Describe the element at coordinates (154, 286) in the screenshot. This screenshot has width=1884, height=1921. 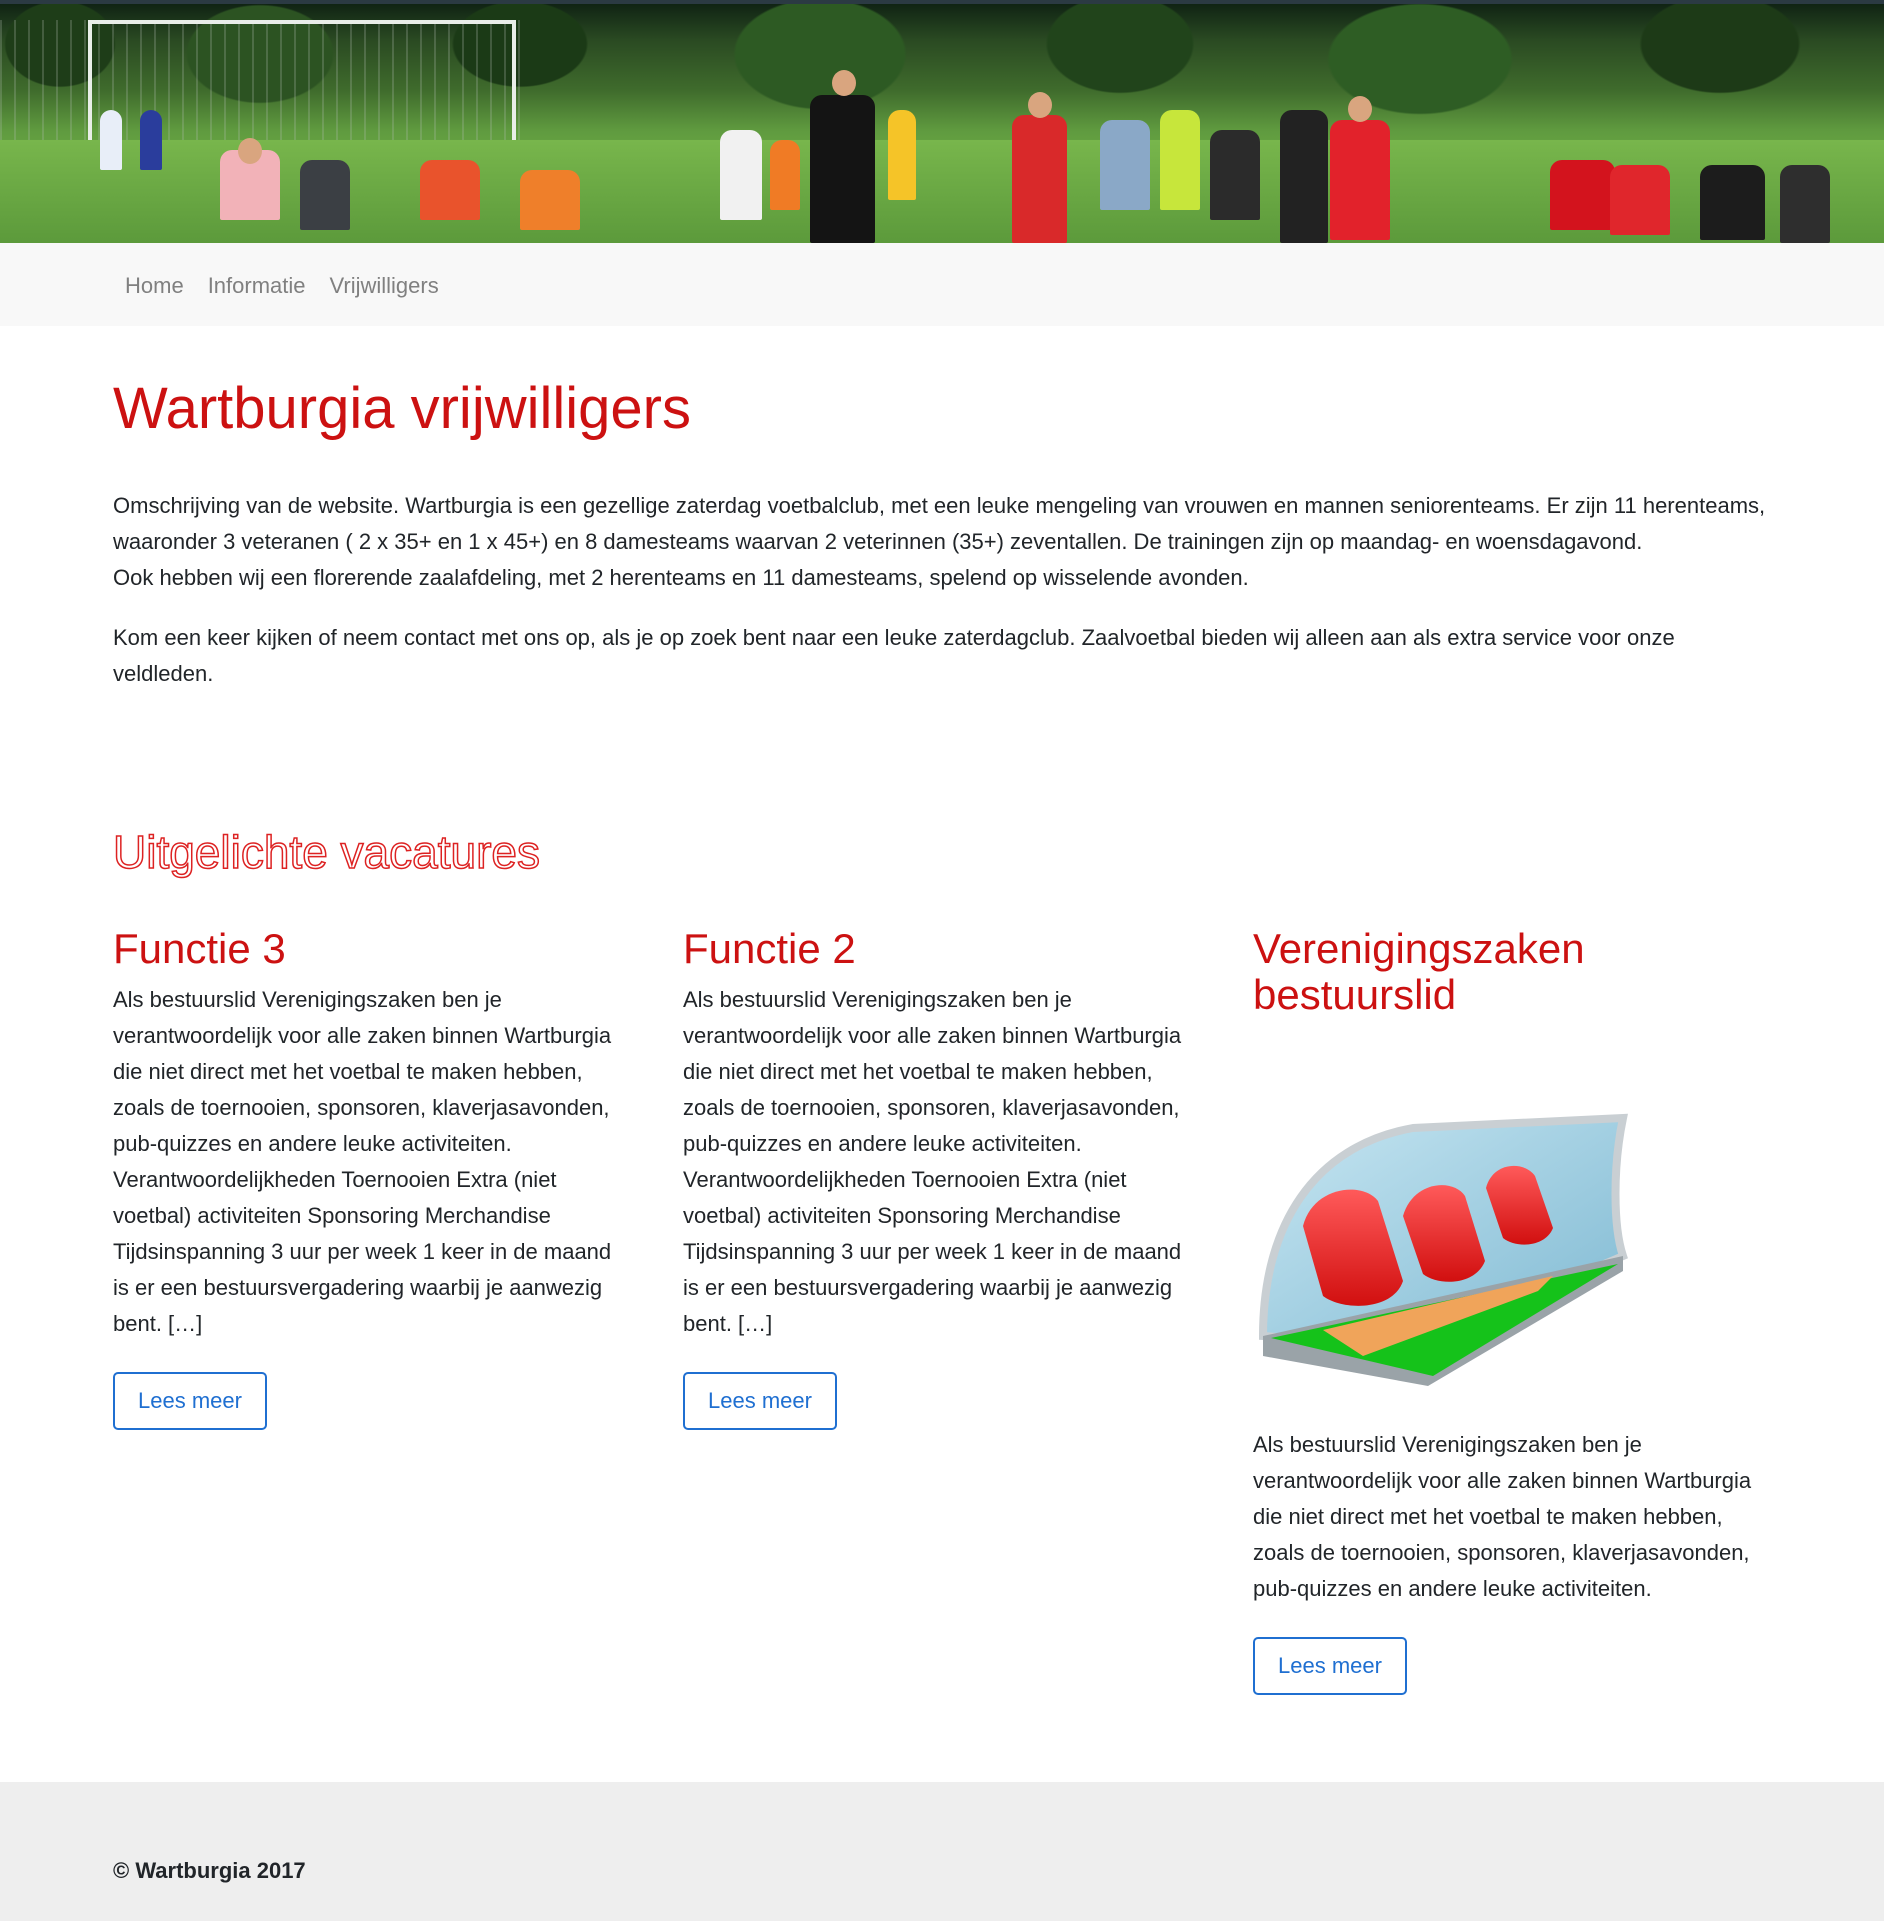
I see `nav-item-home: Home` at that location.